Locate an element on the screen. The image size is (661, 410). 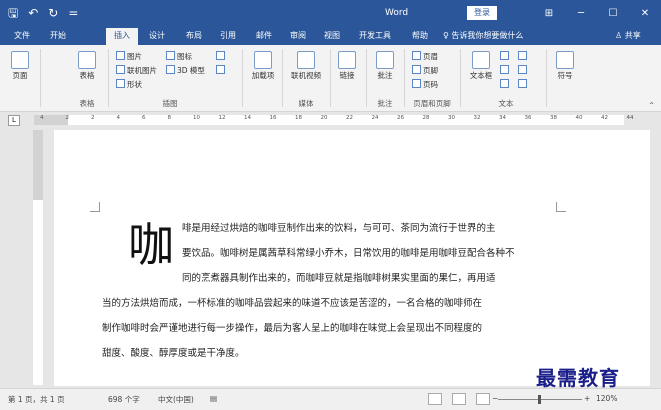
quick-parts-button is located at coordinates (505, 56).